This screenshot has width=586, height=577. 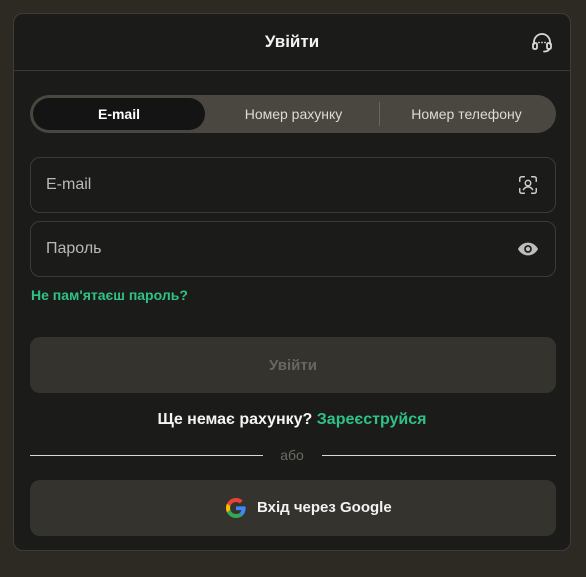 I want to click on email-field-container, so click(x=293, y=185).